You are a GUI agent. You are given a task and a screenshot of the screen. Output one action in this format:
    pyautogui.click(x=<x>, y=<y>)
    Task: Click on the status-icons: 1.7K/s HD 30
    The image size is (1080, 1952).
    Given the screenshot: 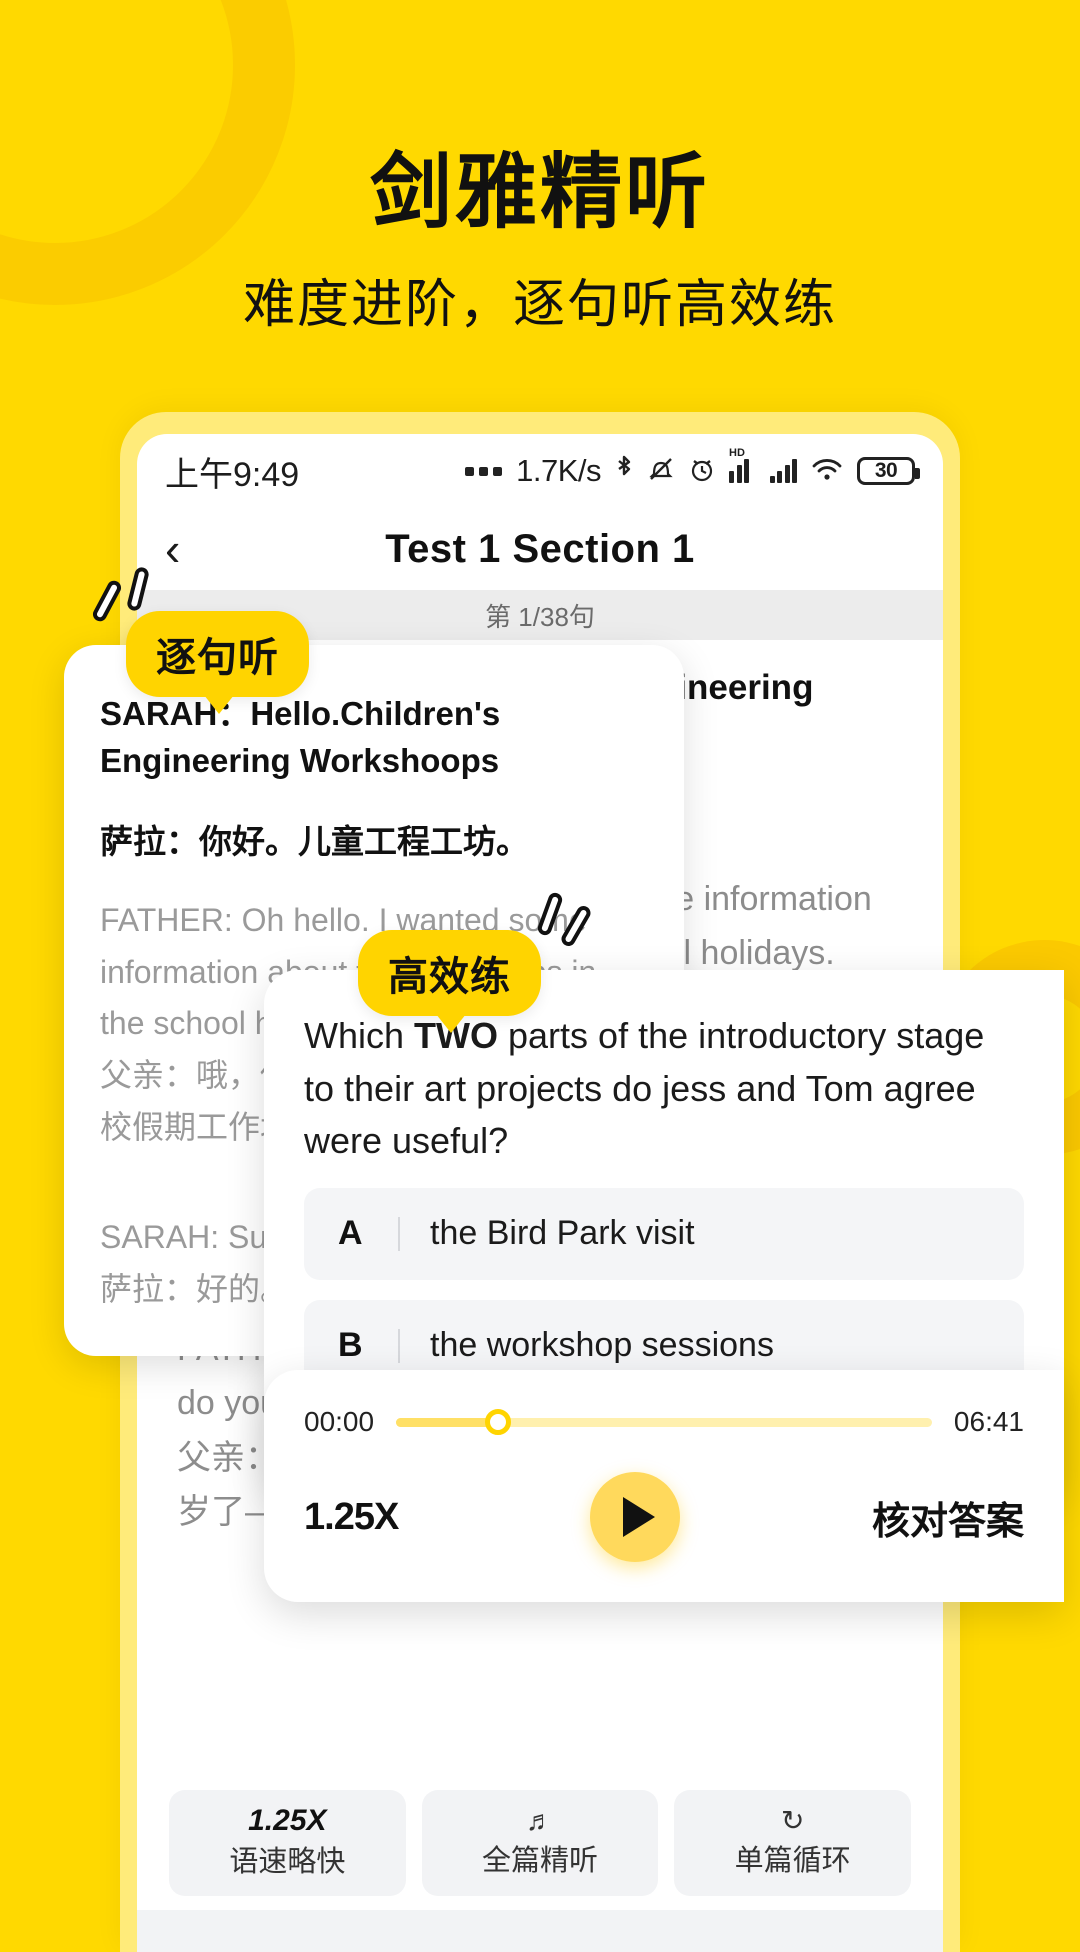 What is the action you would take?
    pyautogui.click(x=692, y=468)
    